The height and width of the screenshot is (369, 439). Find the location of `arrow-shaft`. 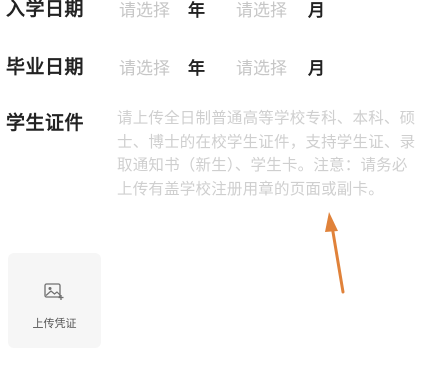

arrow-shaft is located at coordinates (337, 259).